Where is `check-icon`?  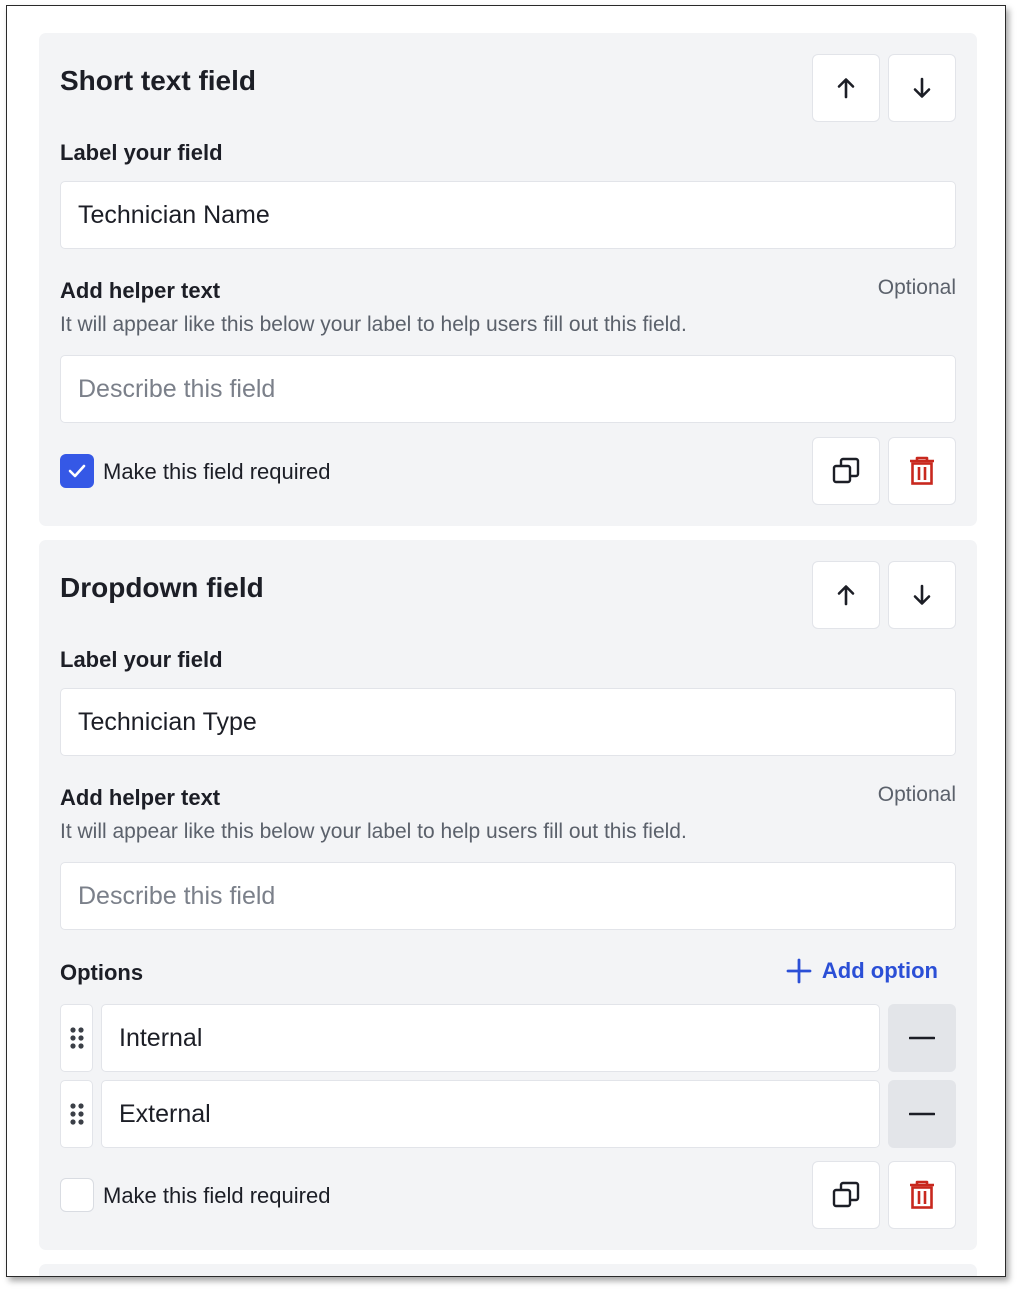
check-icon is located at coordinates (77, 471).